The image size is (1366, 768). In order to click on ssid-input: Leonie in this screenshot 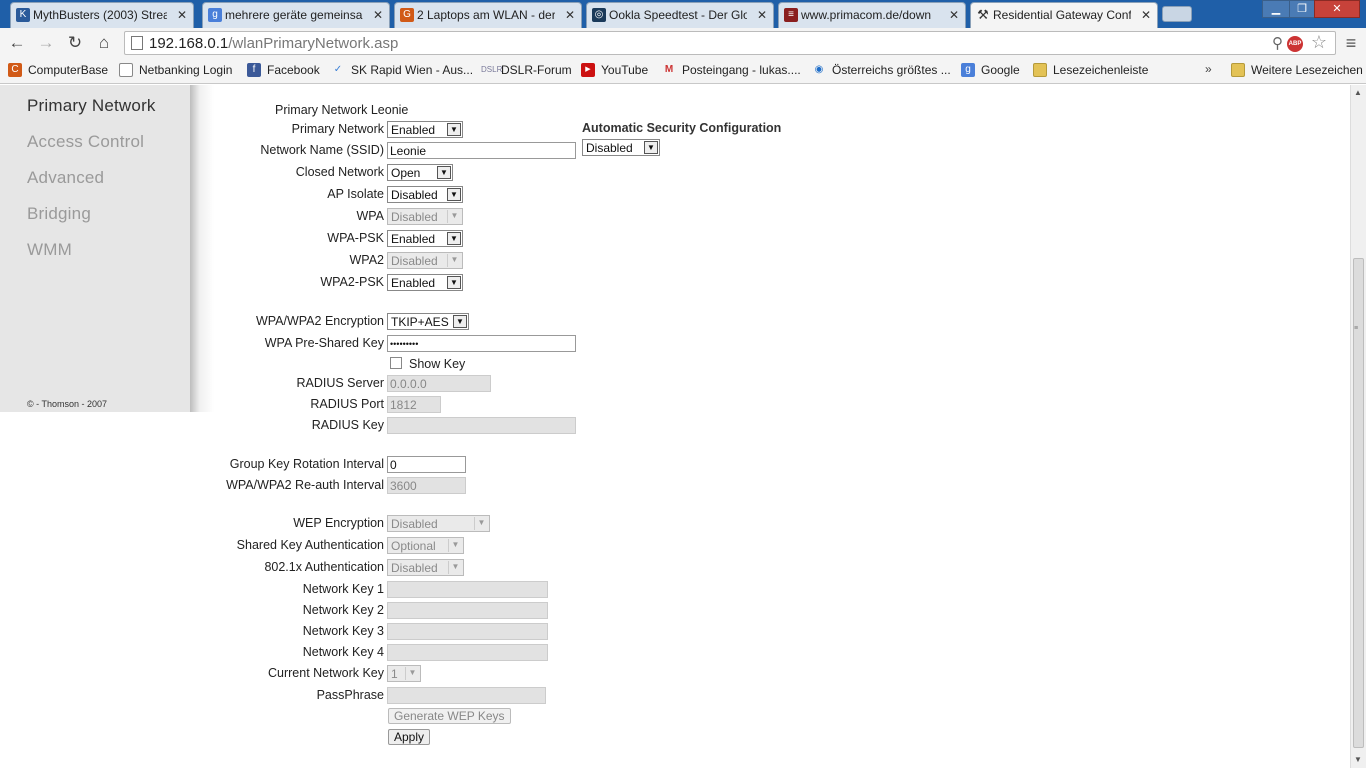, I will do `click(481, 150)`.